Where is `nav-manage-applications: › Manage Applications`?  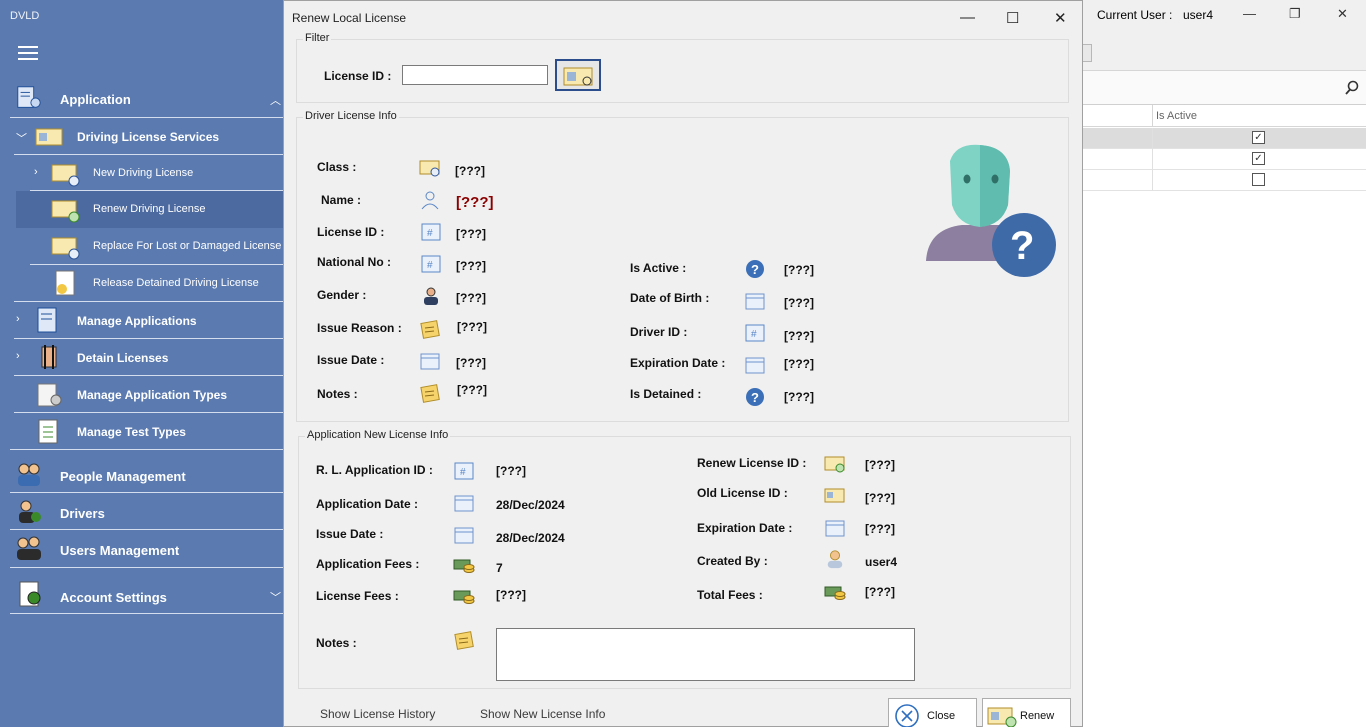 nav-manage-applications: › Manage Applications is located at coordinates (142, 320).